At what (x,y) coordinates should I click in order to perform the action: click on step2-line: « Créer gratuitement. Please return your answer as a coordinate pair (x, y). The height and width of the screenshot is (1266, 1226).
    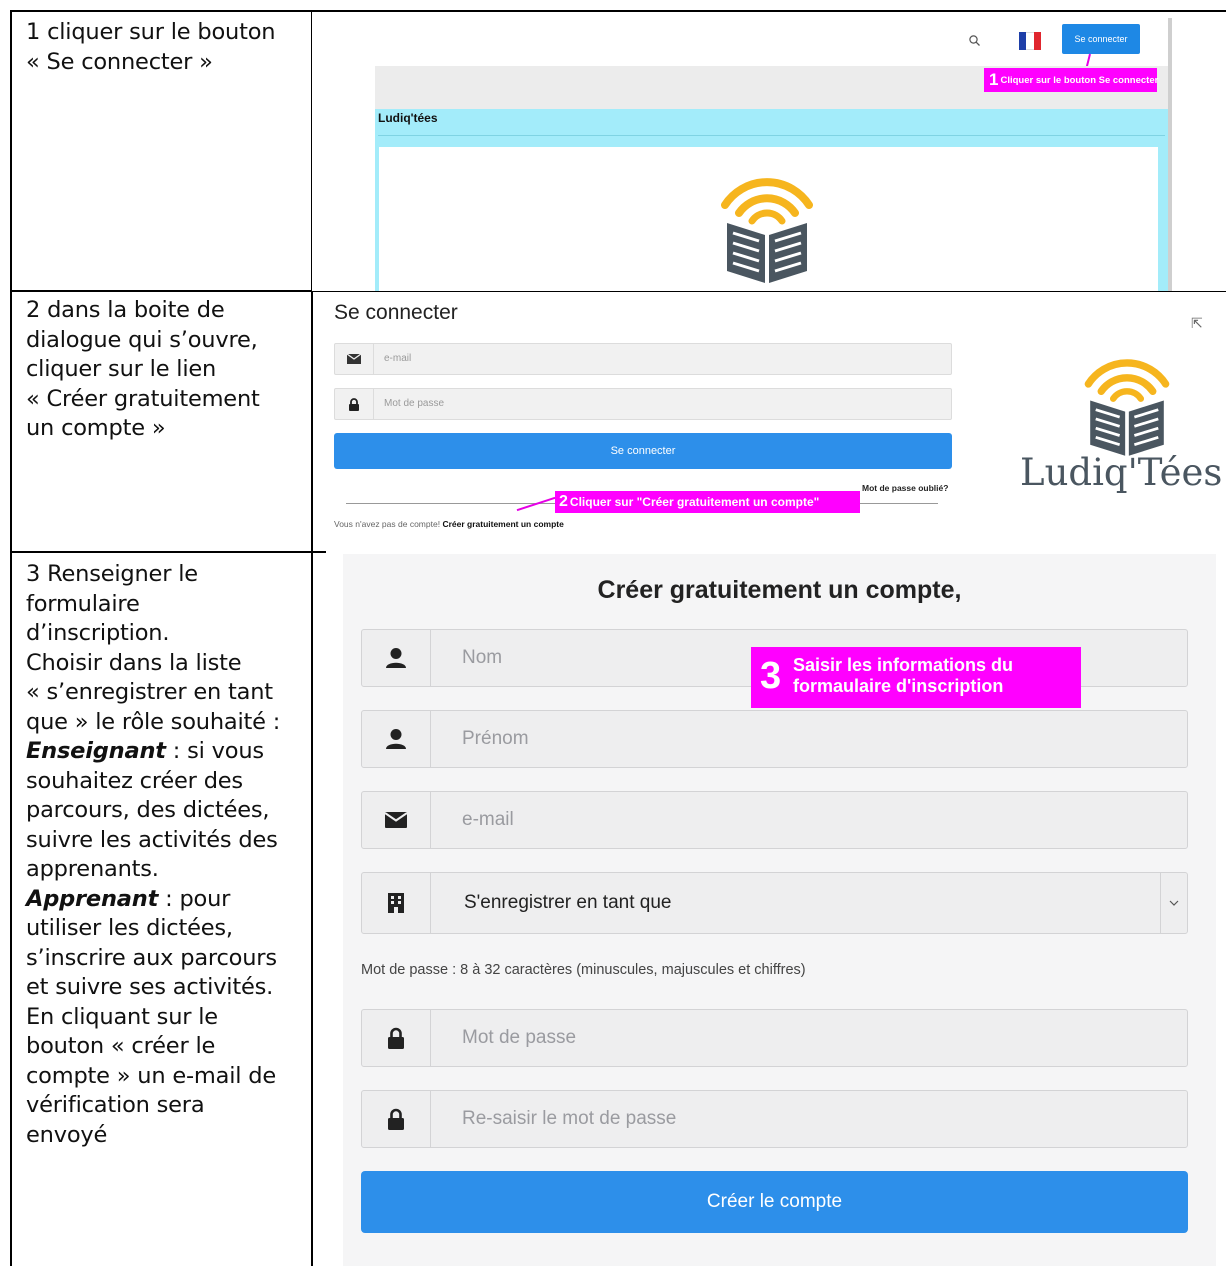
    Looking at the image, I should click on (143, 398).